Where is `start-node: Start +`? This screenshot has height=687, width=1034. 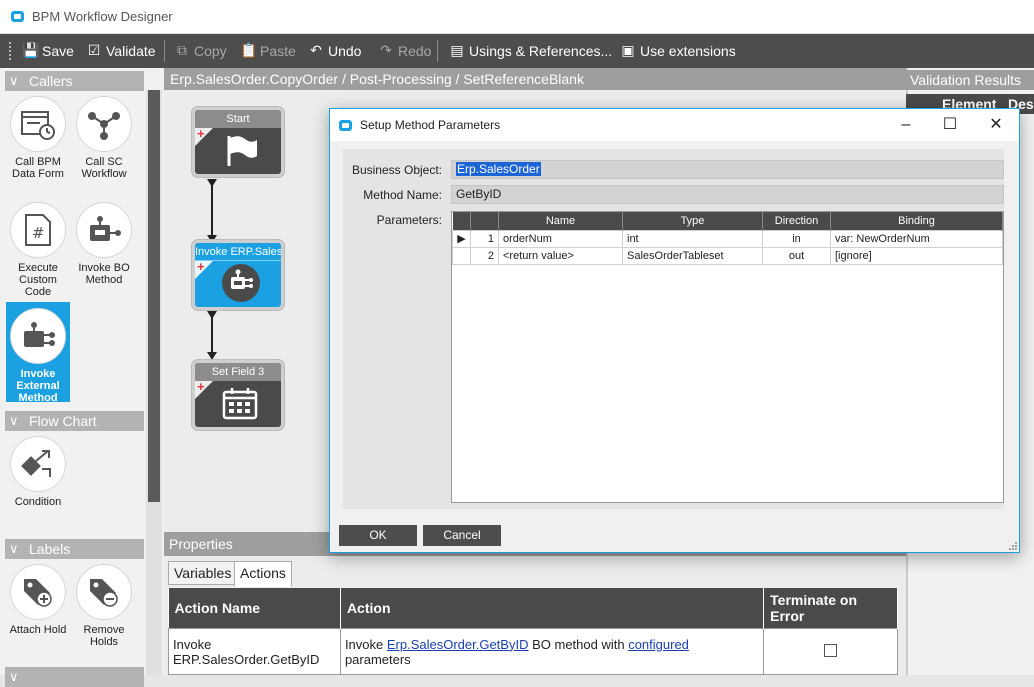
start-node: Start + is located at coordinates (238, 142).